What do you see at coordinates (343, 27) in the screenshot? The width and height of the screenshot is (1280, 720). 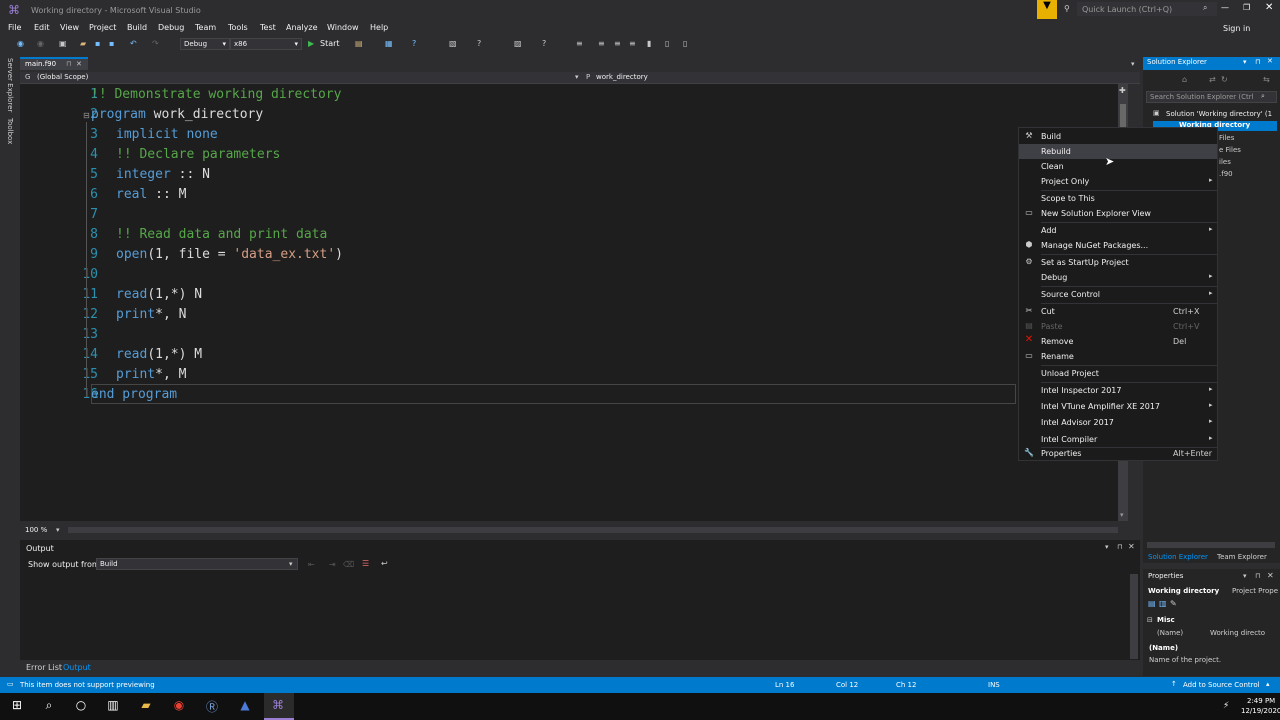 I see `menu-window: Window` at bounding box center [343, 27].